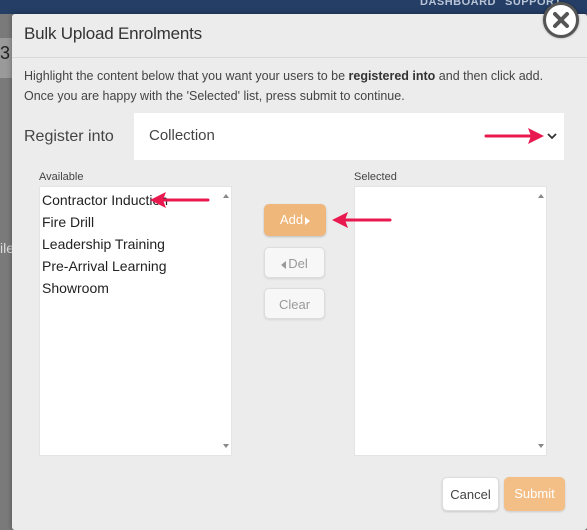 The width and height of the screenshot is (587, 530). What do you see at coordinates (105, 266) in the screenshot?
I see `list-item: Pre-Arrival Learning` at bounding box center [105, 266].